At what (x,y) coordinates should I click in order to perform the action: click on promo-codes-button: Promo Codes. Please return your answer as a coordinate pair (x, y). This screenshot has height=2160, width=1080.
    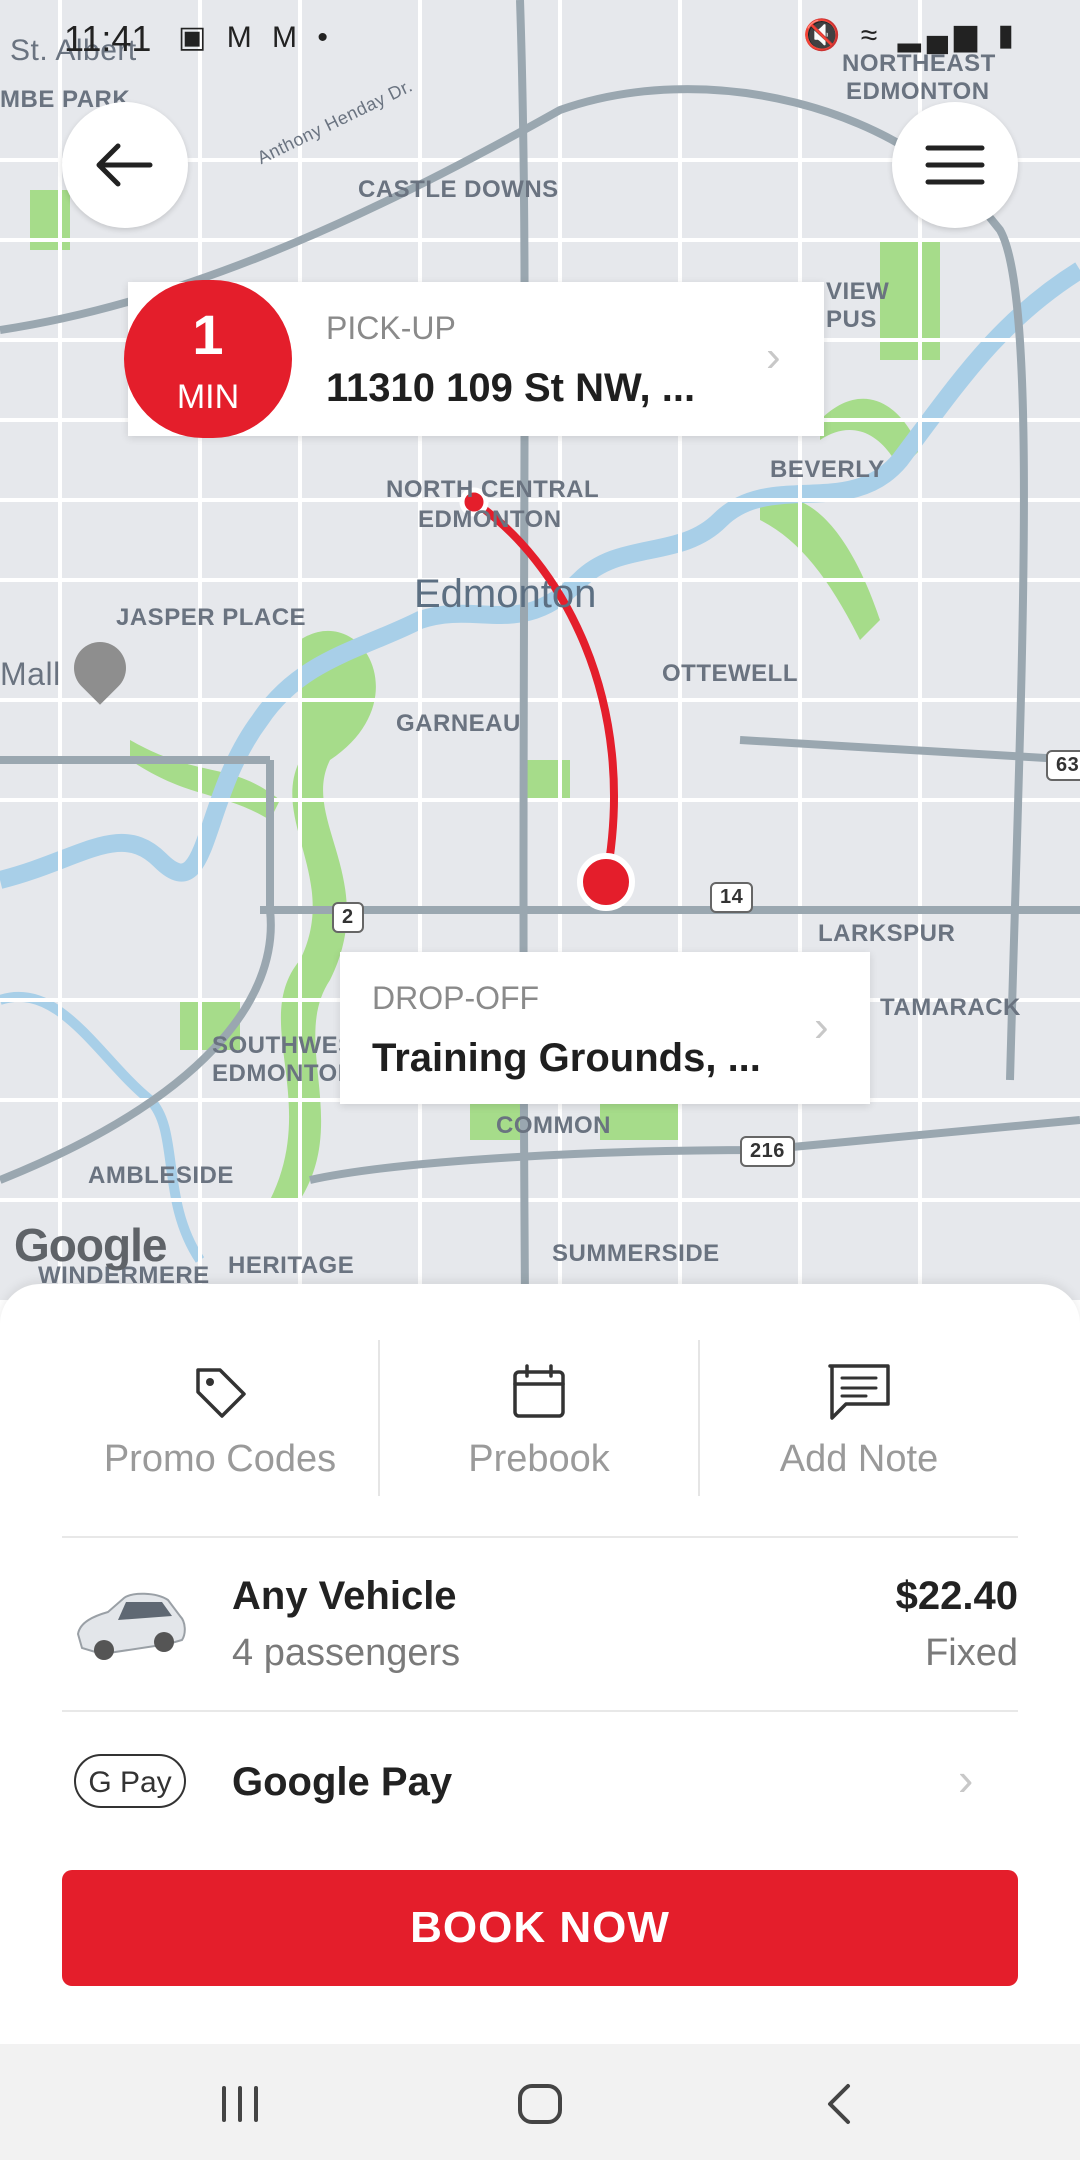
    Looking at the image, I should click on (220, 1417).